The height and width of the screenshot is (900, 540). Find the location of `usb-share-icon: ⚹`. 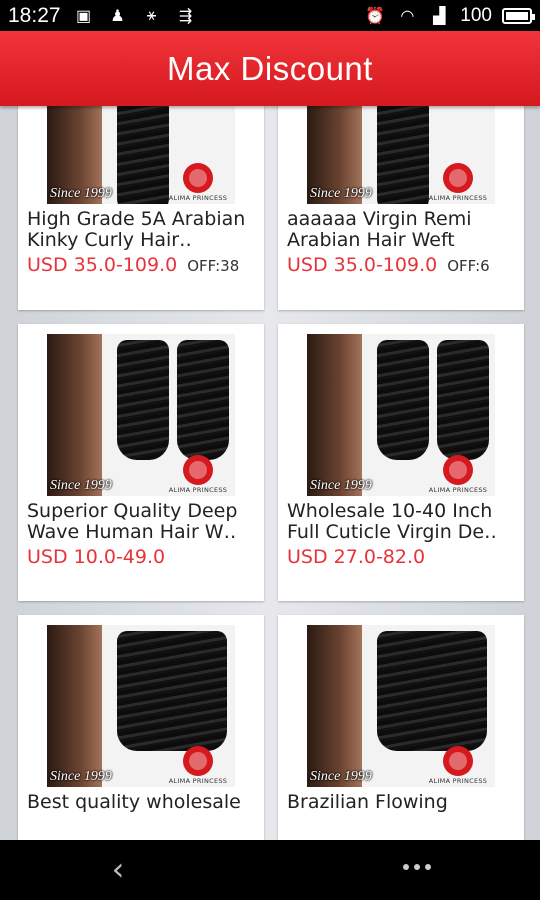

usb-share-icon: ⚹ is located at coordinates (151, 15).